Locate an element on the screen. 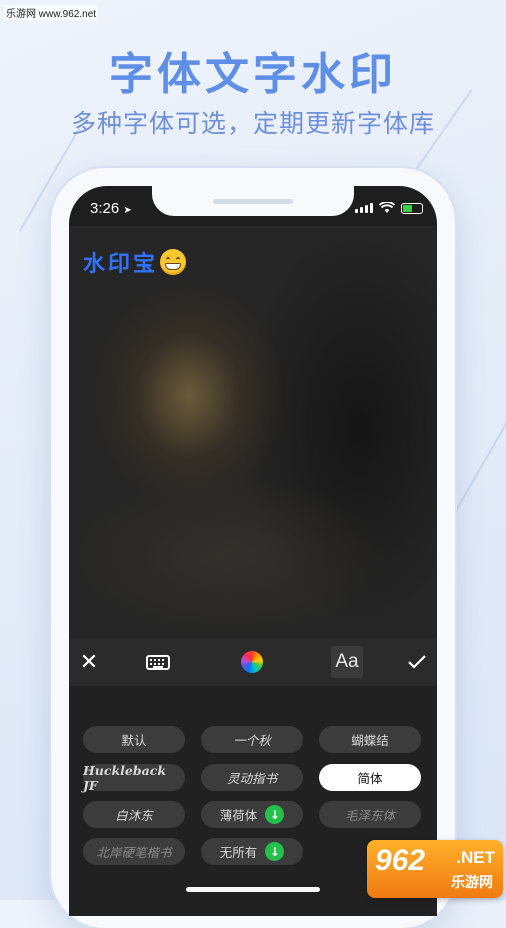  font-option-label: 灵动指书 is located at coordinates (251, 778).